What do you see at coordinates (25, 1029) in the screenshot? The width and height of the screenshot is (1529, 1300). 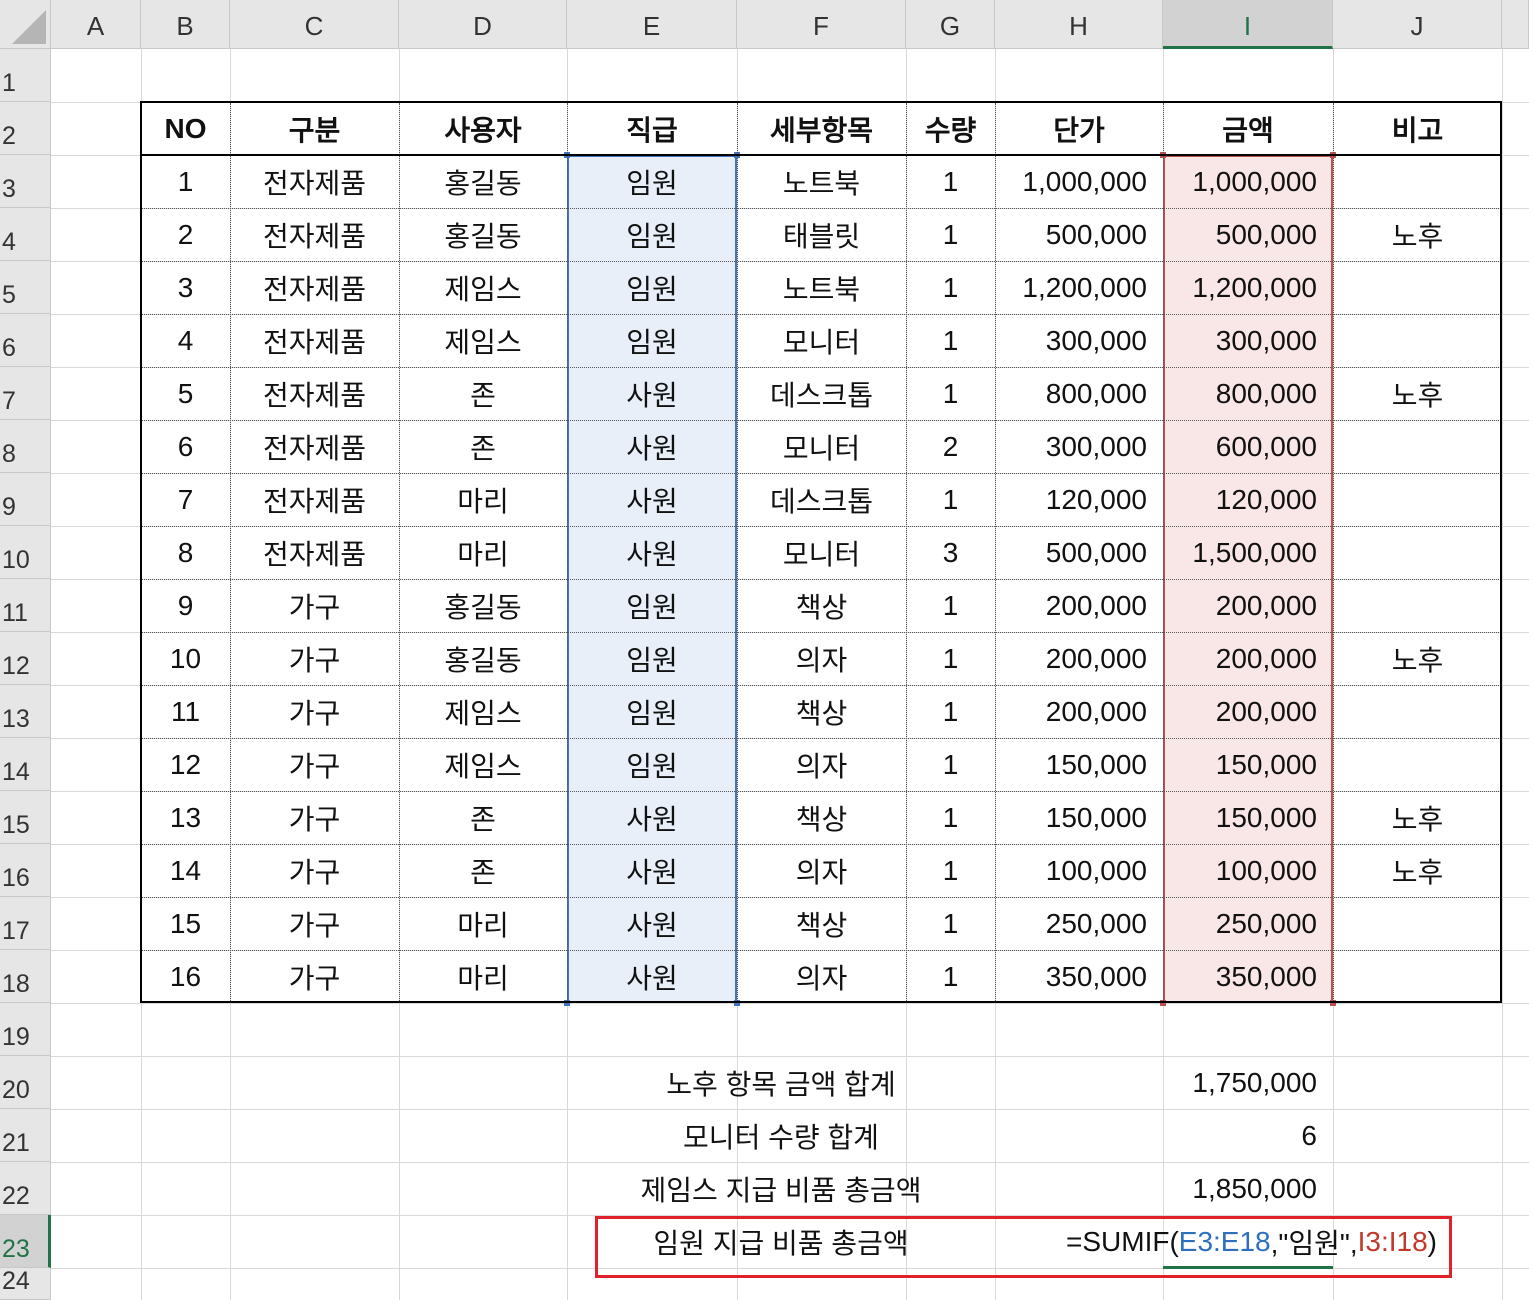 I see `row-header-19: 19` at bounding box center [25, 1029].